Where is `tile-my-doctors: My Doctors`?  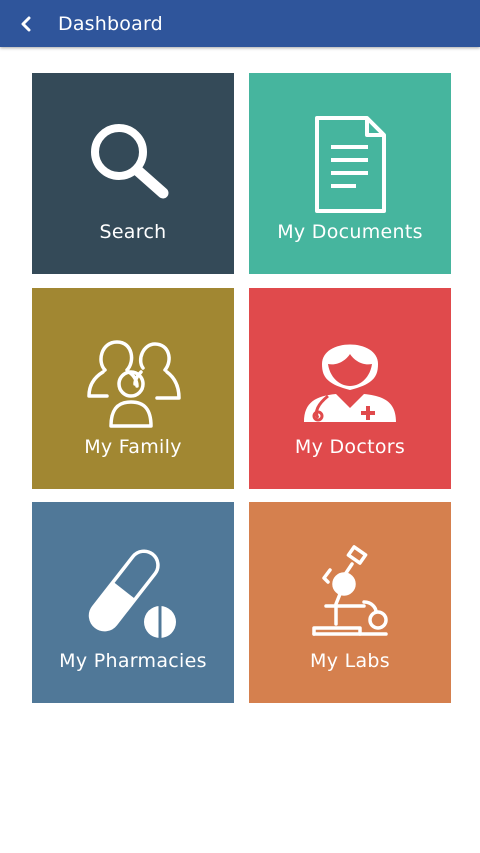
tile-my-doctors: My Doctors is located at coordinates (350, 388).